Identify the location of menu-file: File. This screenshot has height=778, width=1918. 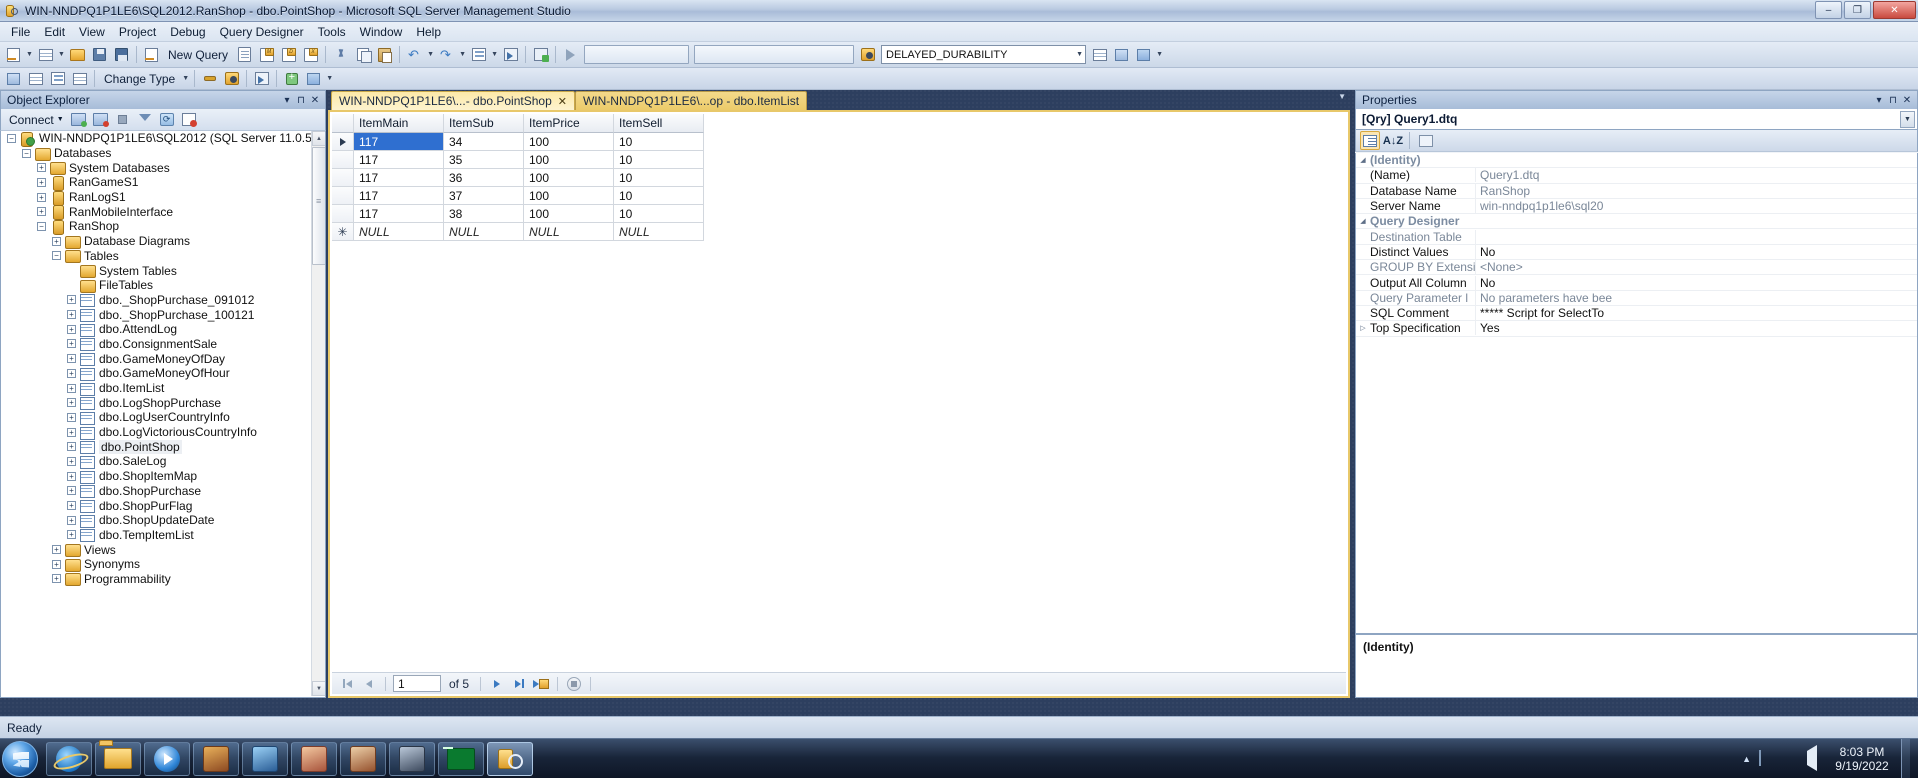
(20, 32).